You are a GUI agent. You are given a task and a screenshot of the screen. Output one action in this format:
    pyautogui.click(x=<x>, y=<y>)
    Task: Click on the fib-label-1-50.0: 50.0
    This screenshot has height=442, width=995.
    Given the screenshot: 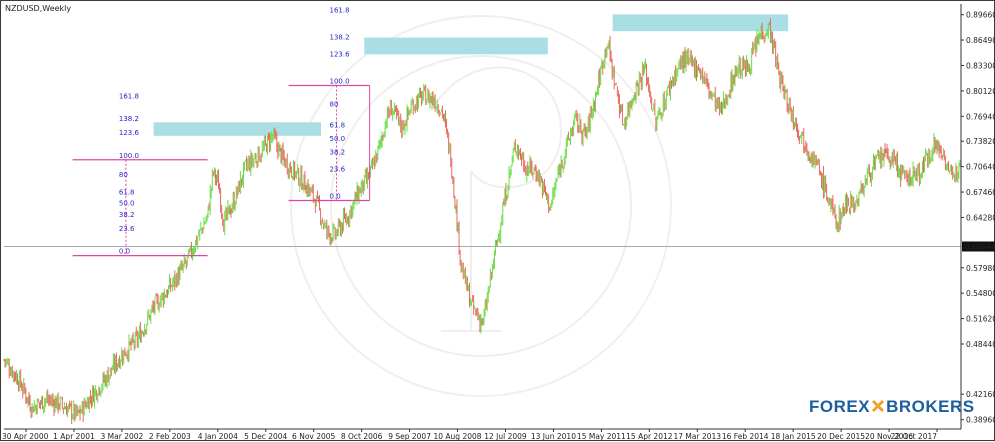 What is the action you would take?
    pyautogui.click(x=127, y=204)
    